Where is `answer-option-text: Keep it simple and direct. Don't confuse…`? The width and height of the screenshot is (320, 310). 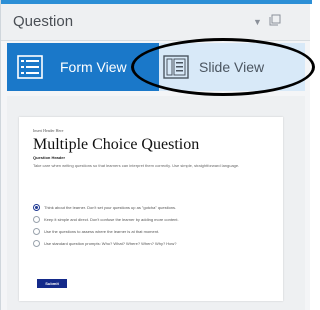 answer-option-text: Keep it simple and direct. Don't confuse… is located at coordinates (111, 219).